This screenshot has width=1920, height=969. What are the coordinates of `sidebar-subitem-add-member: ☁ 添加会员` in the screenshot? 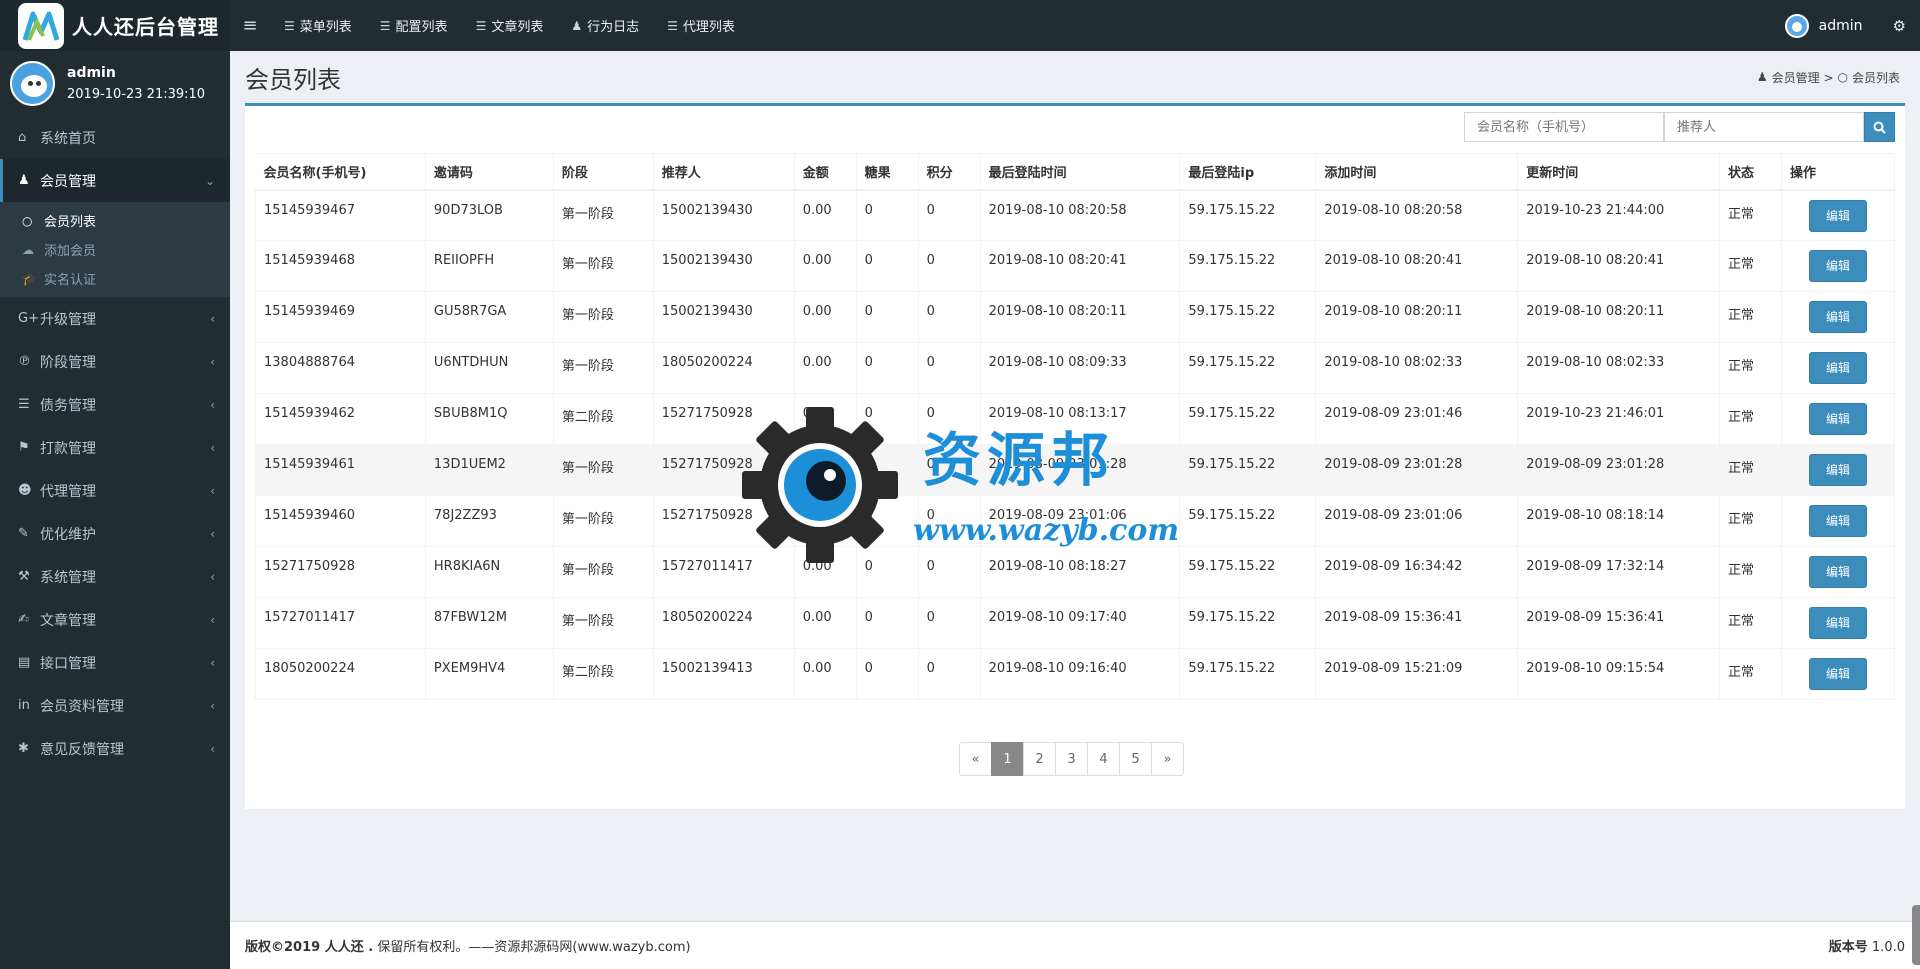 It's located at (115, 249).